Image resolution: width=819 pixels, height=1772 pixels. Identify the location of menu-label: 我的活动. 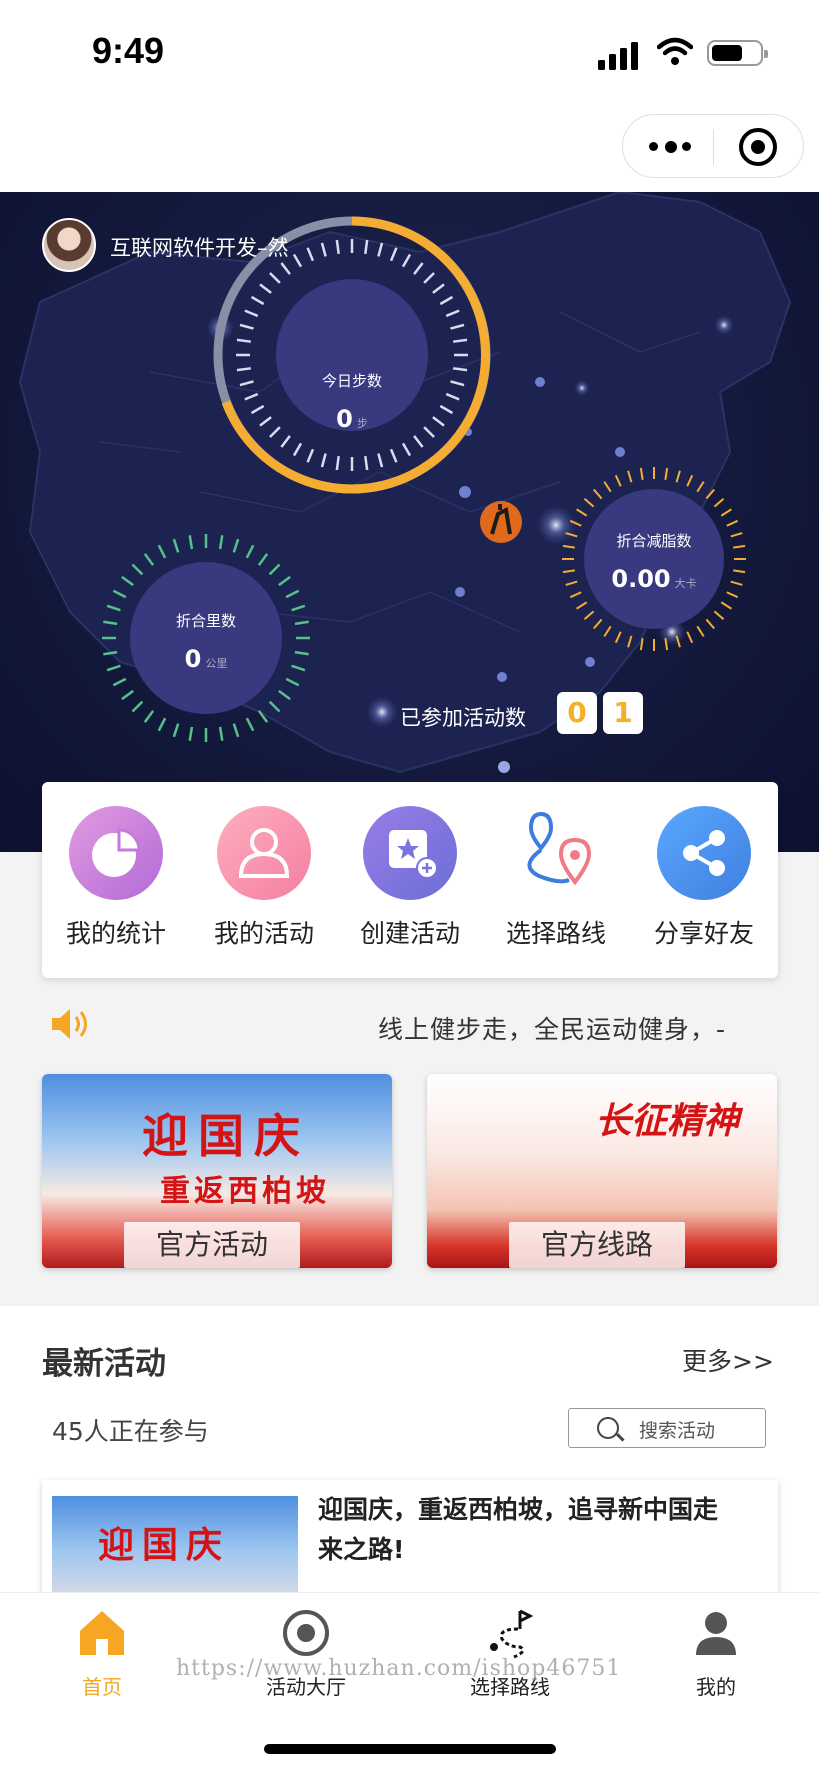
(263, 933).